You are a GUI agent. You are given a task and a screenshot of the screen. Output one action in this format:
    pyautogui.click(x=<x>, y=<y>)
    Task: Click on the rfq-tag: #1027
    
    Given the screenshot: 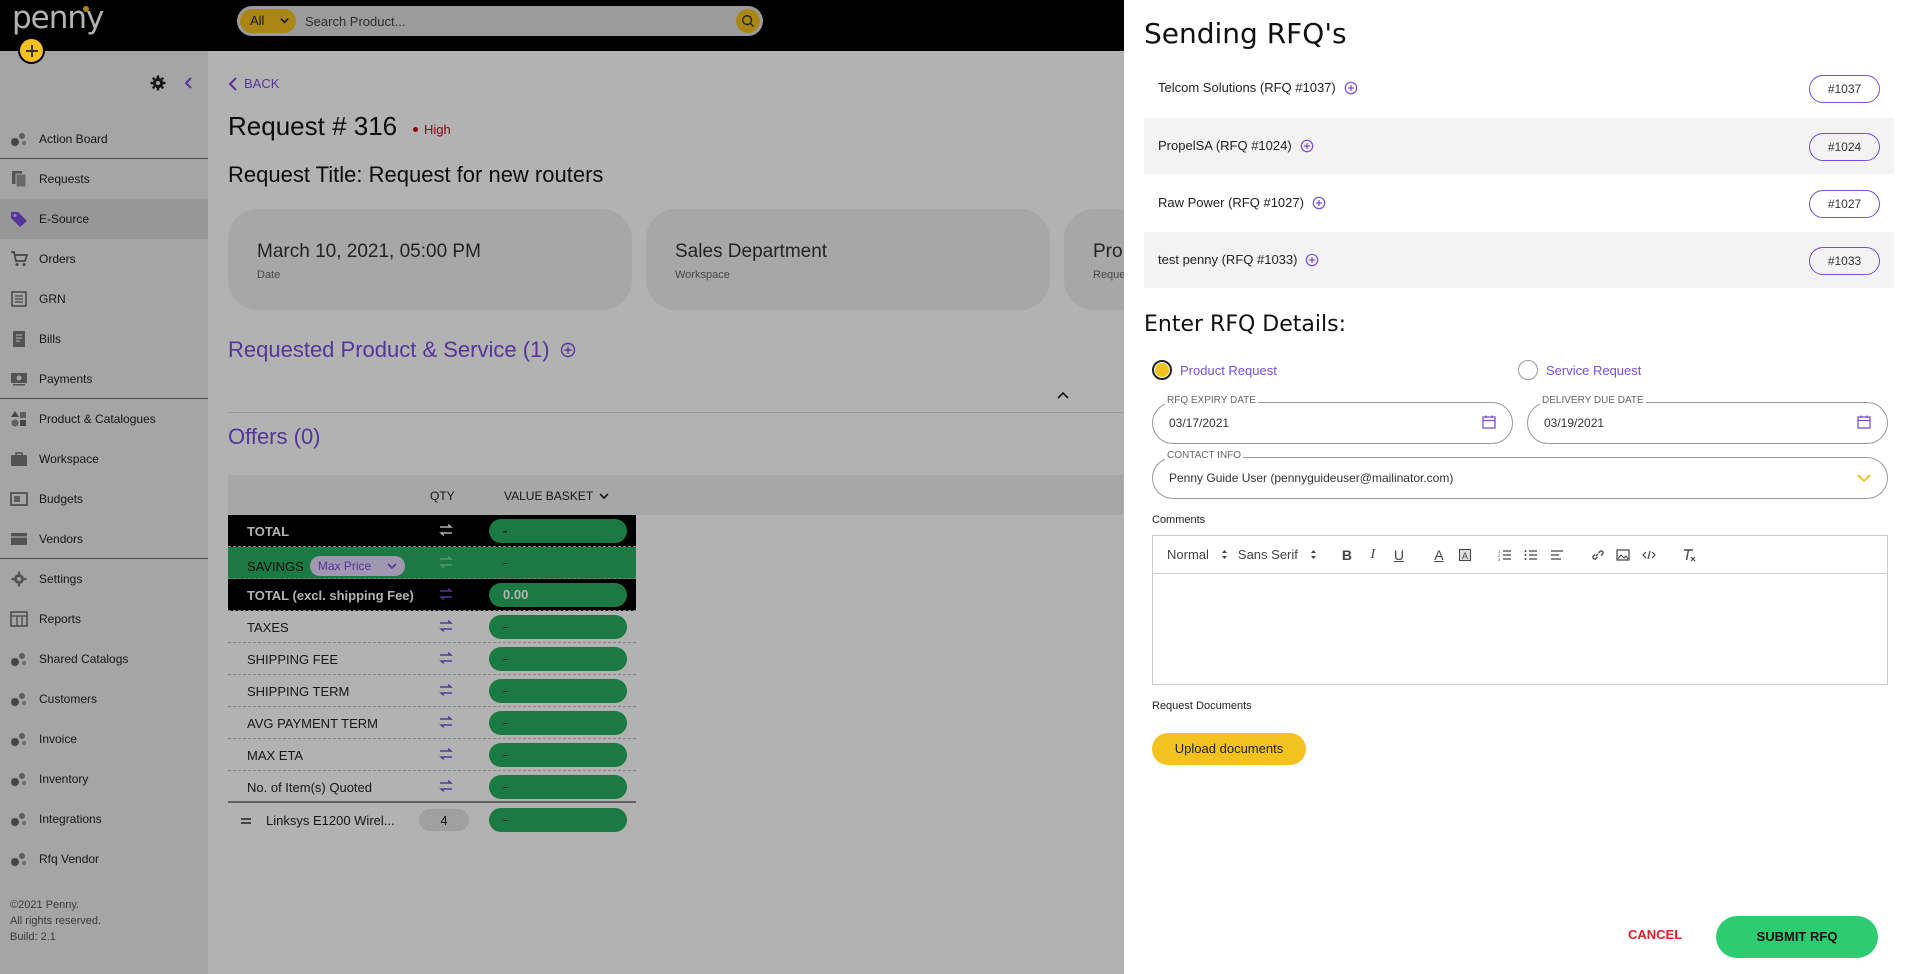 What is the action you would take?
    pyautogui.click(x=1844, y=204)
    